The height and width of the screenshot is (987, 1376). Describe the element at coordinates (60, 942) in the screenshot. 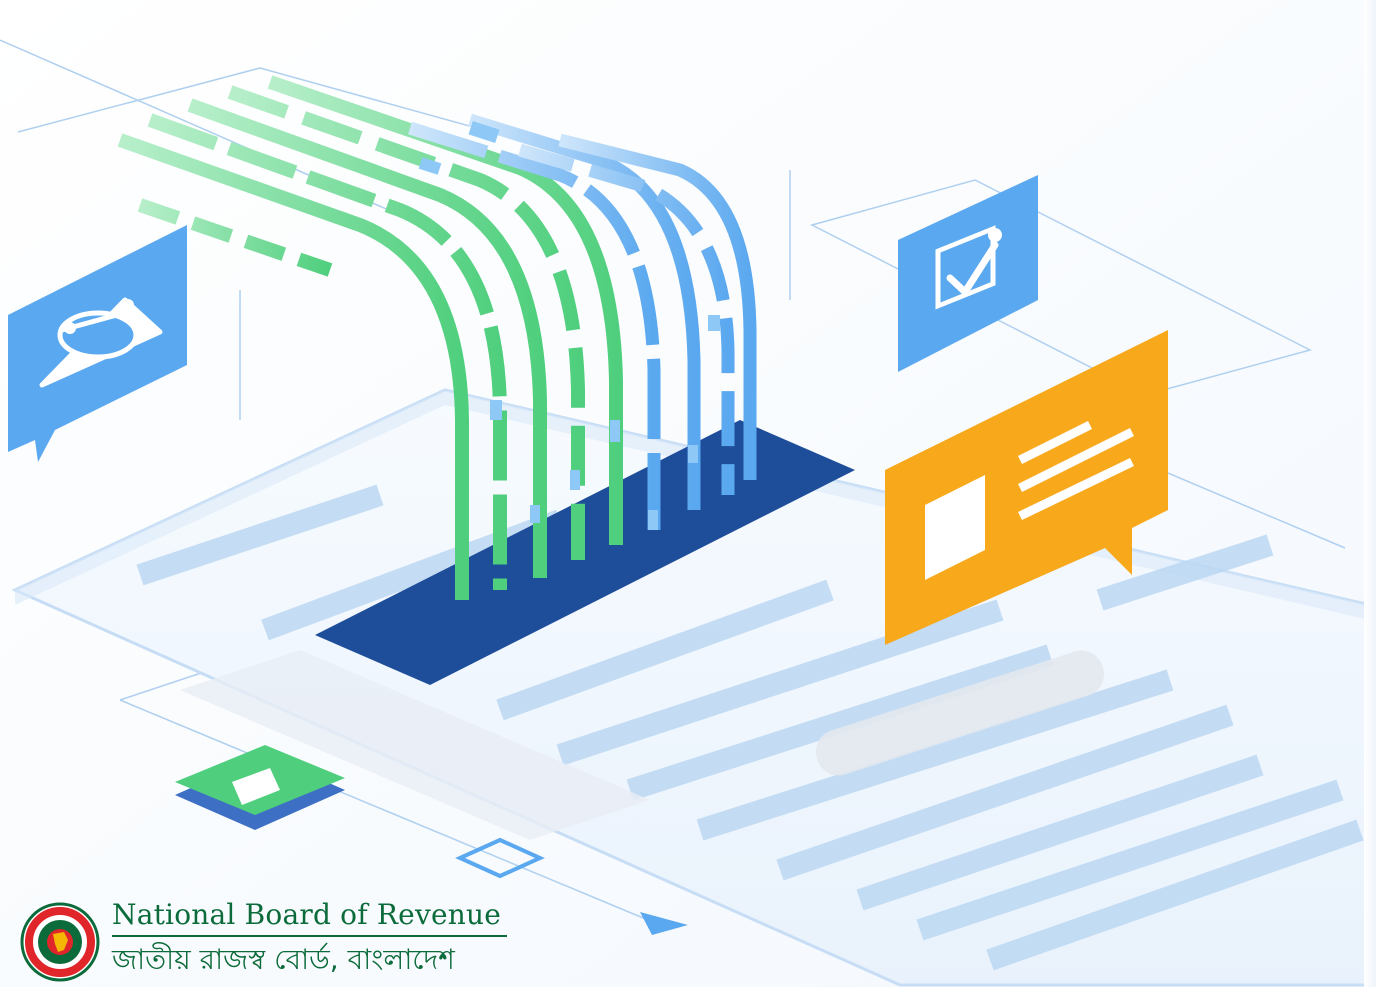

I see `government-seal-icon` at that location.